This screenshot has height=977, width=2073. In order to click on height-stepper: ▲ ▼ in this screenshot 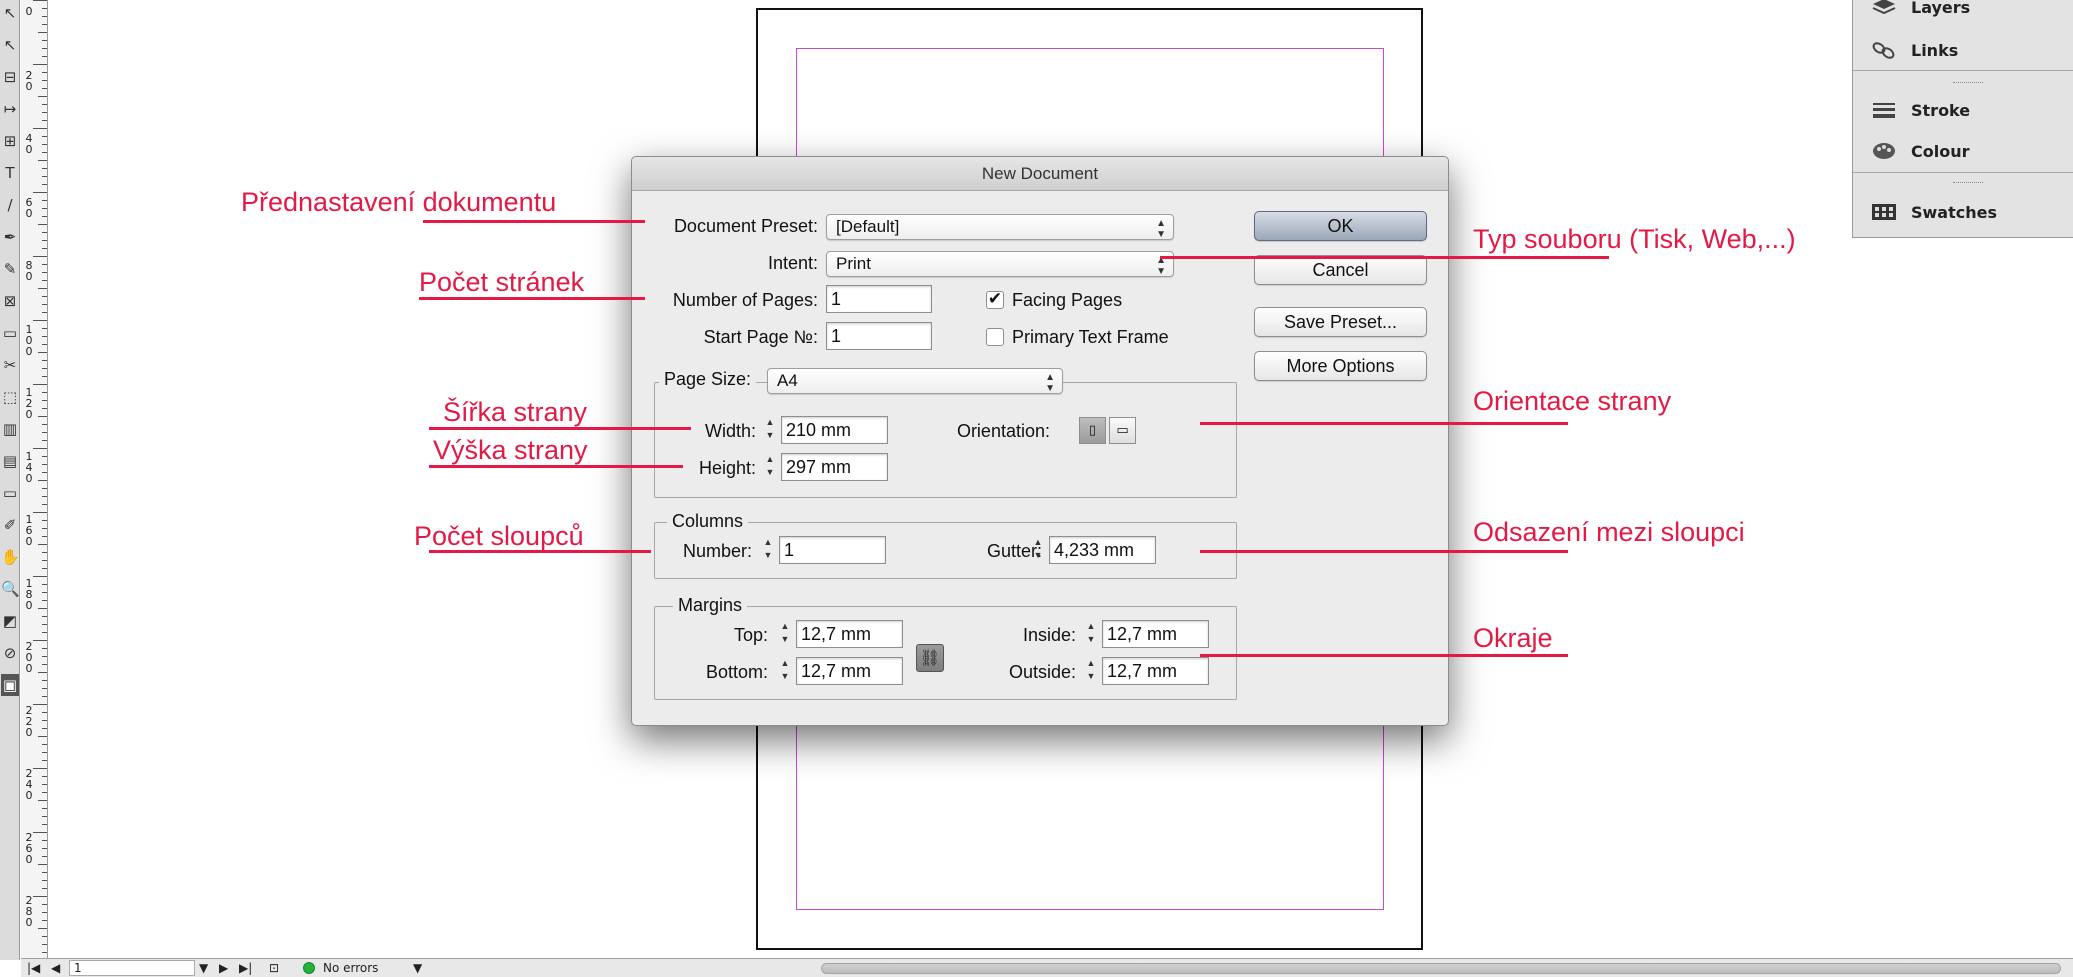, I will do `click(770, 467)`.